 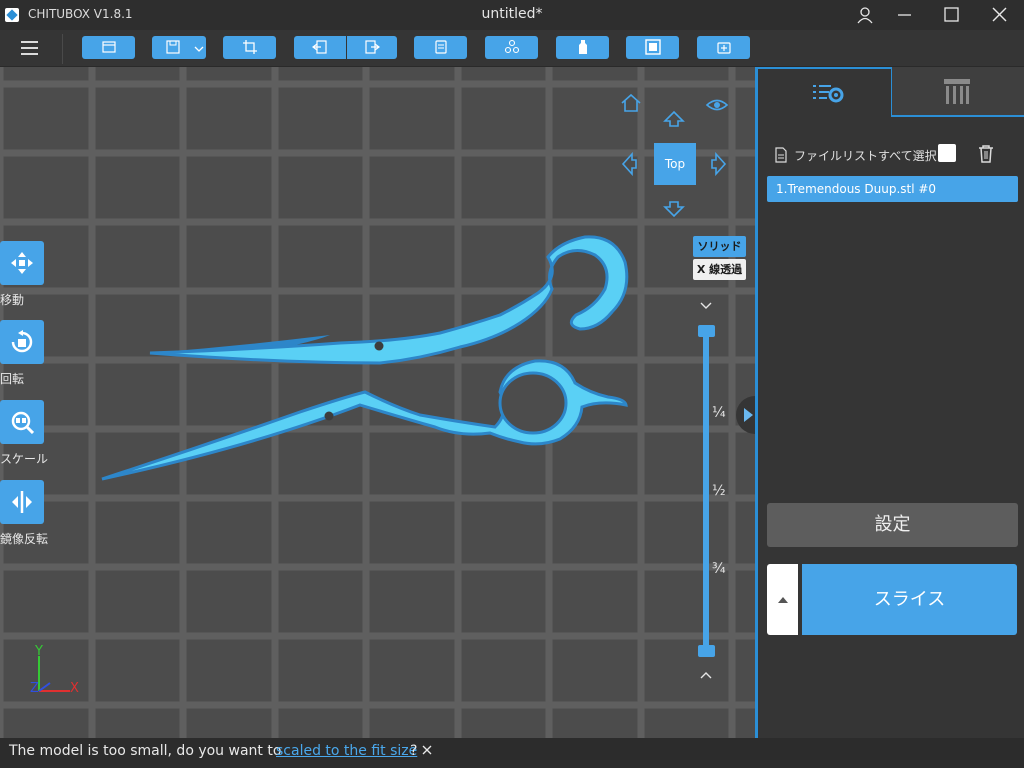 What do you see at coordinates (62, 49) in the screenshot?
I see `toolbar-divider` at bounding box center [62, 49].